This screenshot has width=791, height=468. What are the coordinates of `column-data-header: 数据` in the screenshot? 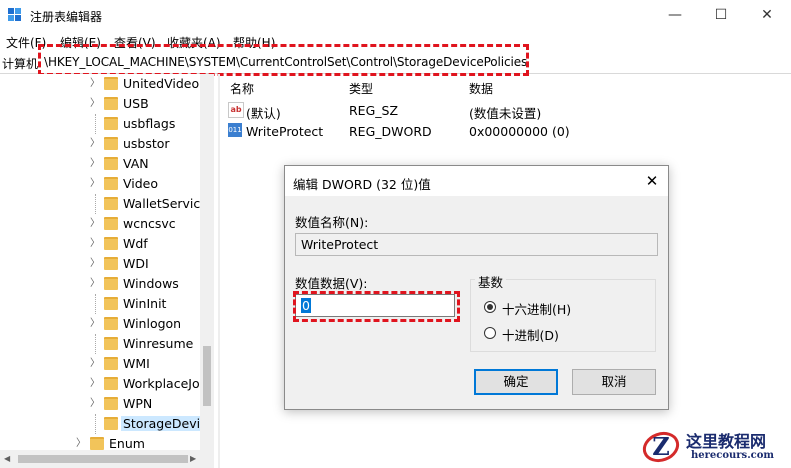 It's located at (481, 88).